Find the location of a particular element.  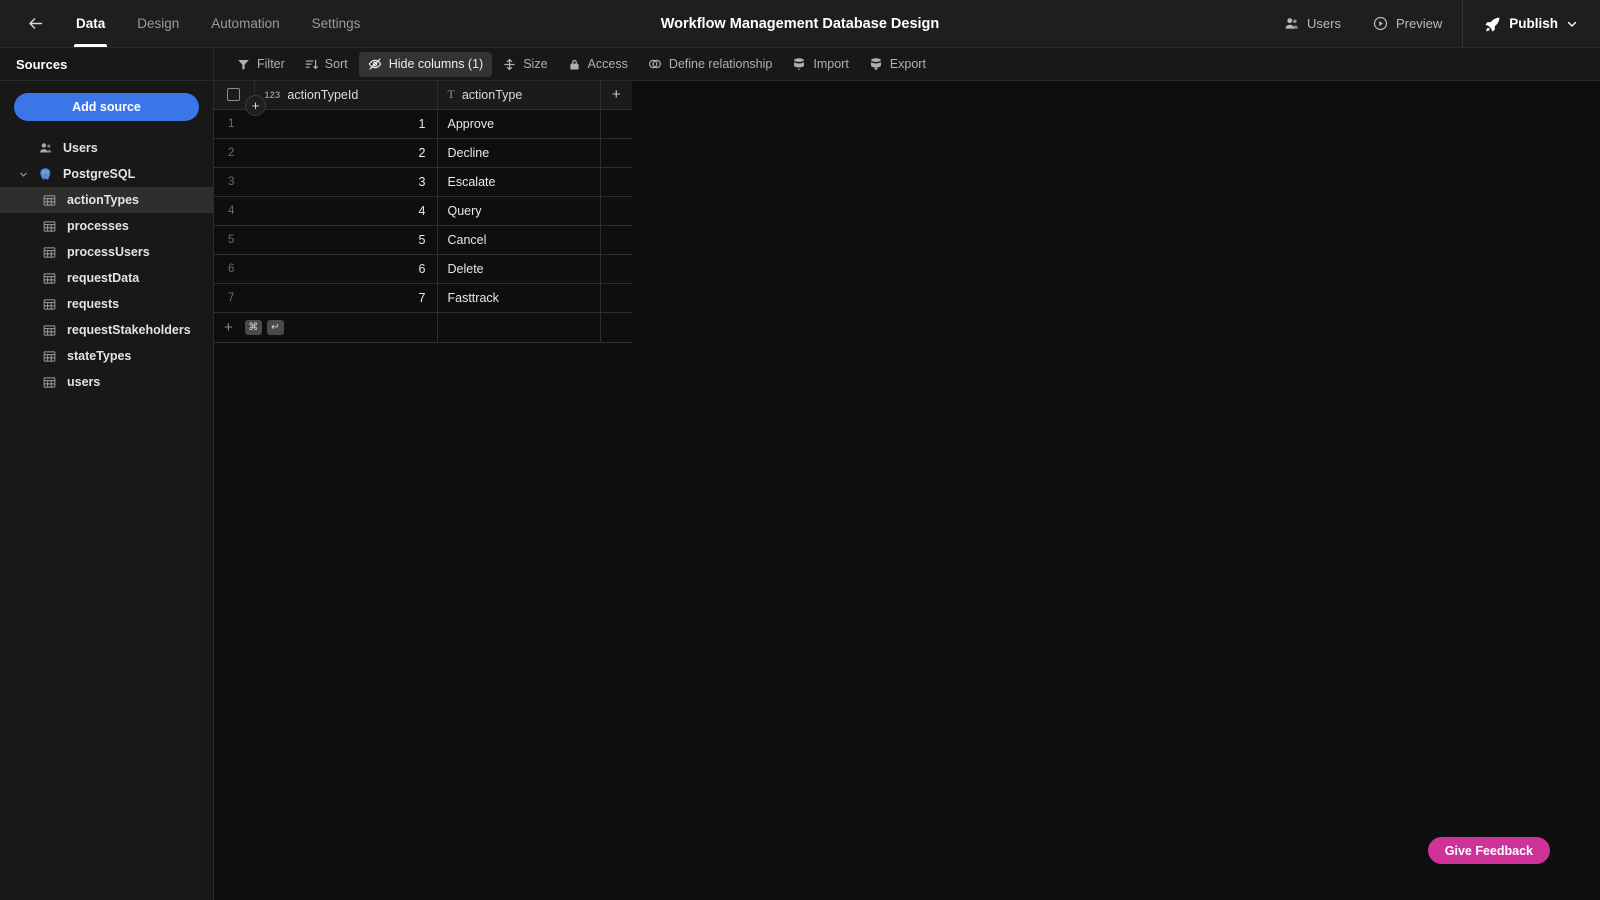

cell-actiontypeid: 3 is located at coordinates (346, 182).